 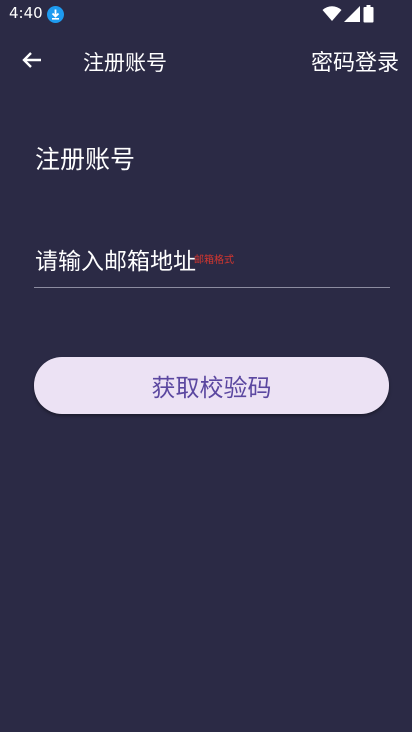 What do you see at coordinates (85, 159) in the screenshot?
I see `register-heading: 注册账号` at bounding box center [85, 159].